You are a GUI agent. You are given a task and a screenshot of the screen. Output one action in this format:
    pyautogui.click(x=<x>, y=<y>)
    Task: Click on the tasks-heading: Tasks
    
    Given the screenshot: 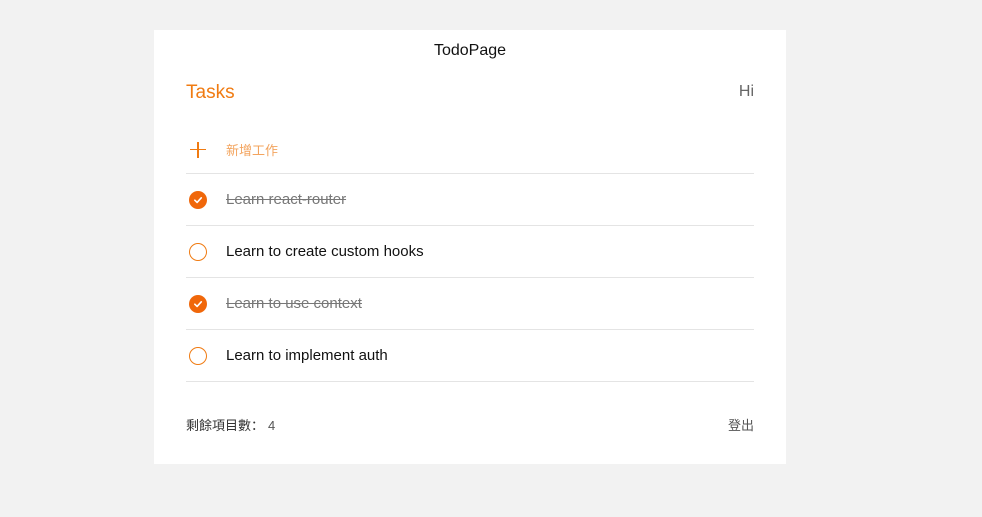 What is the action you would take?
    pyautogui.click(x=210, y=92)
    